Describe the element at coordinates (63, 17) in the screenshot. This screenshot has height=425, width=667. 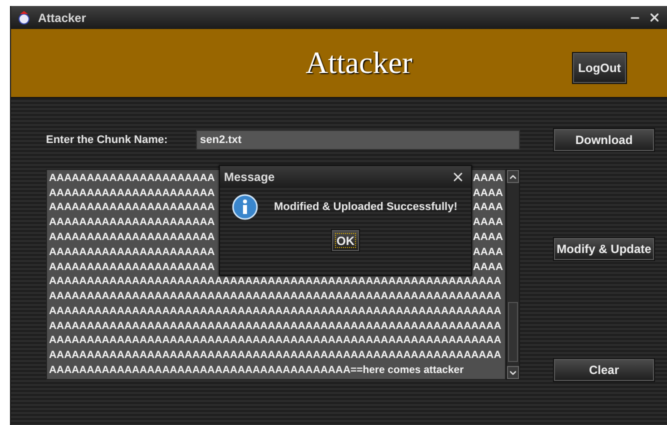
I see `window-title: Attacker` at that location.